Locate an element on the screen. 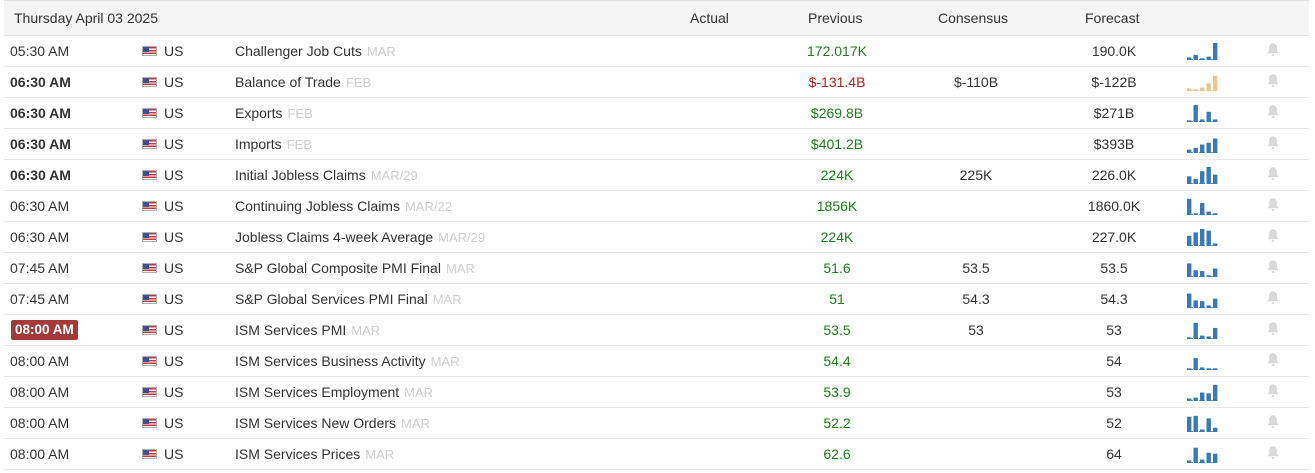 The height and width of the screenshot is (473, 1315). event-consensus: 53.5 is located at coordinates (976, 268).